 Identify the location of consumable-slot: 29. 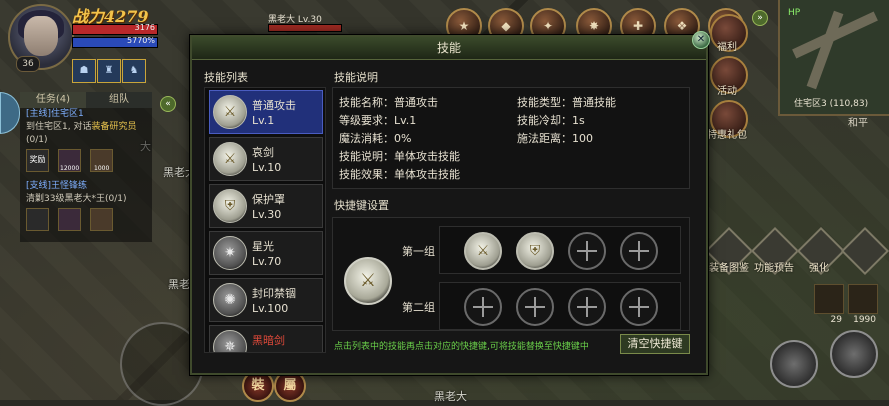
(829, 304).